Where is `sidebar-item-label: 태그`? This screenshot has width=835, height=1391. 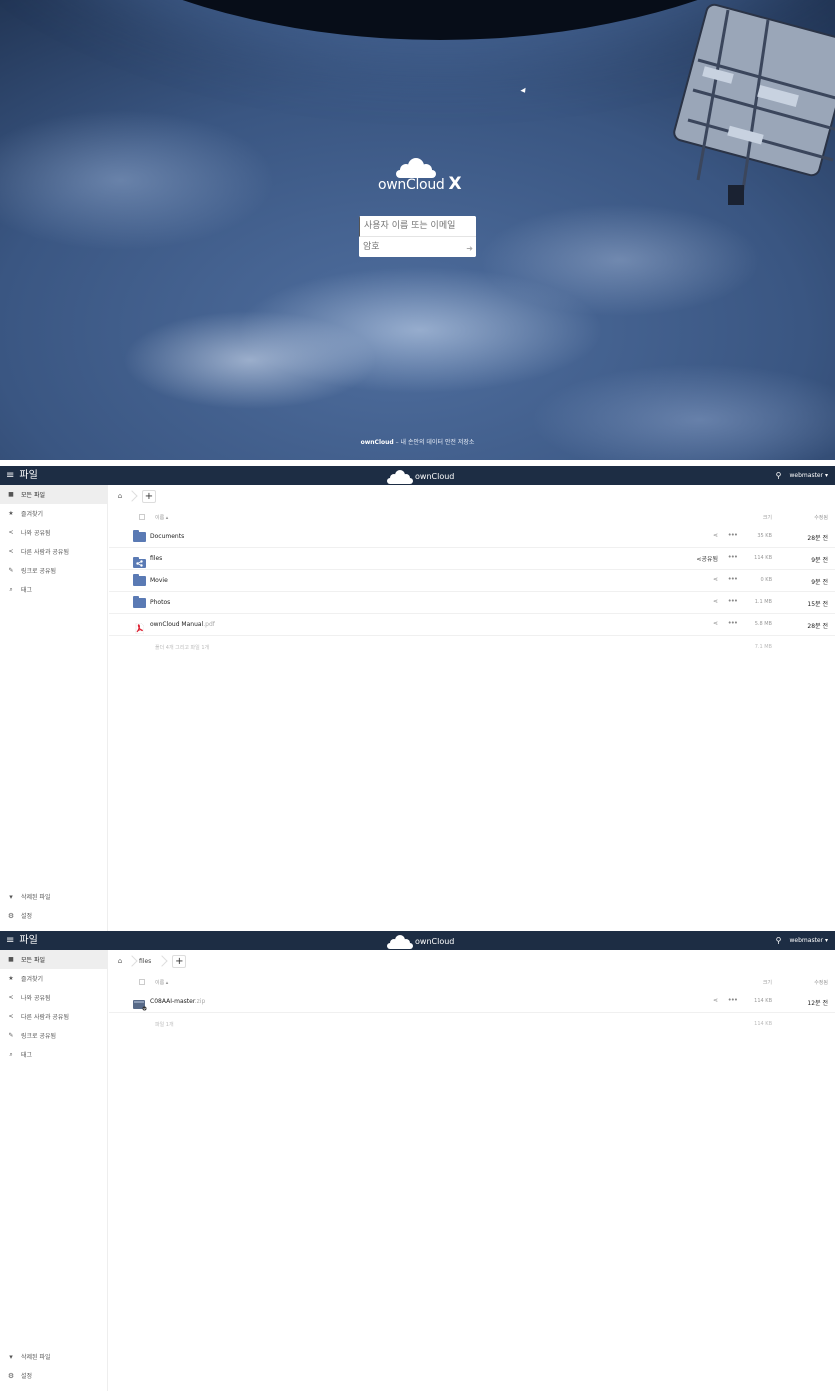
sidebar-item-label: 태그 is located at coordinates (27, 590).